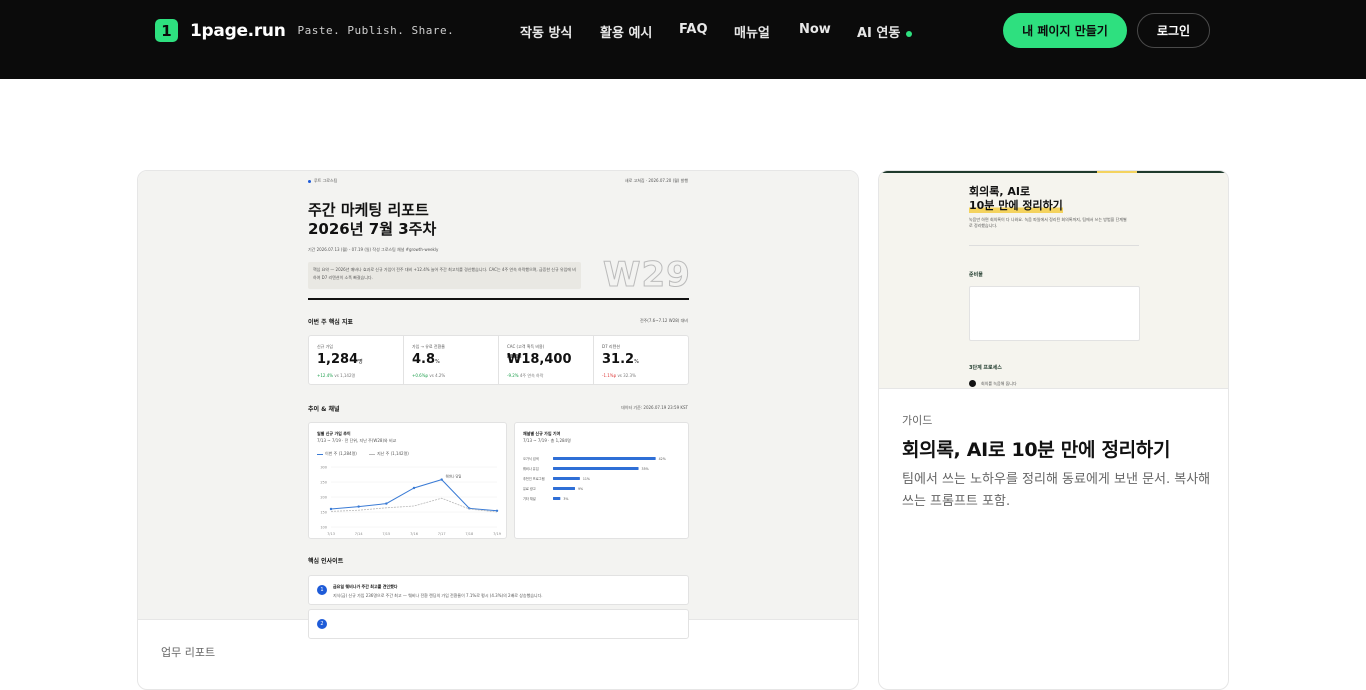 The width and height of the screenshot is (1366, 690). What do you see at coordinates (238, 30) in the screenshot?
I see `brand-name: 1page.run` at bounding box center [238, 30].